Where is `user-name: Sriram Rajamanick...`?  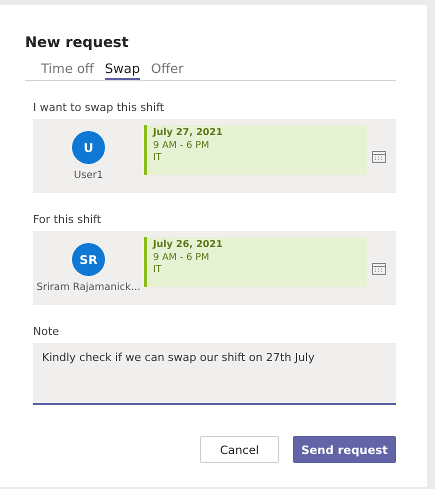 user-name: Sriram Rajamanick... is located at coordinates (88, 287).